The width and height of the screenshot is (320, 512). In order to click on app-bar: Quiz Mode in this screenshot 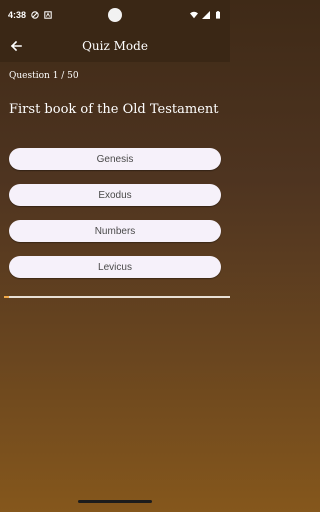, I will do `click(115, 46)`.